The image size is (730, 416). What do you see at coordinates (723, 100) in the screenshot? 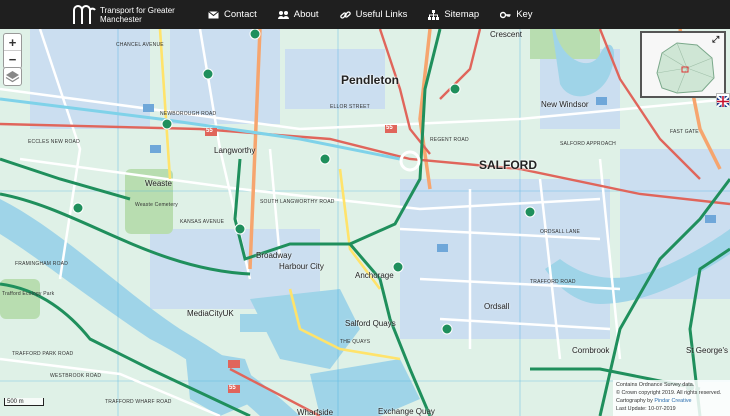
I see `uk-flag-icon` at bounding box center [723, 100].